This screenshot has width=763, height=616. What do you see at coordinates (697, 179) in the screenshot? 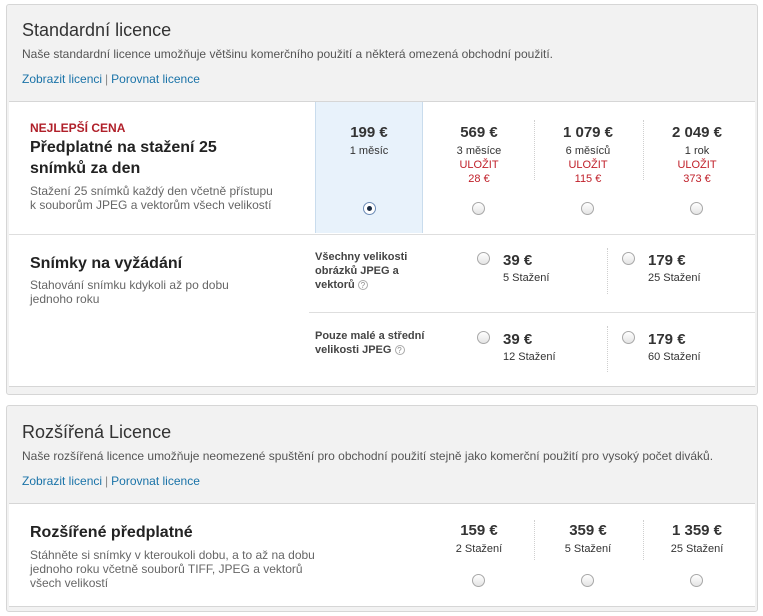
I see `save-amount: 373 €` at bounding box center [697, 179].